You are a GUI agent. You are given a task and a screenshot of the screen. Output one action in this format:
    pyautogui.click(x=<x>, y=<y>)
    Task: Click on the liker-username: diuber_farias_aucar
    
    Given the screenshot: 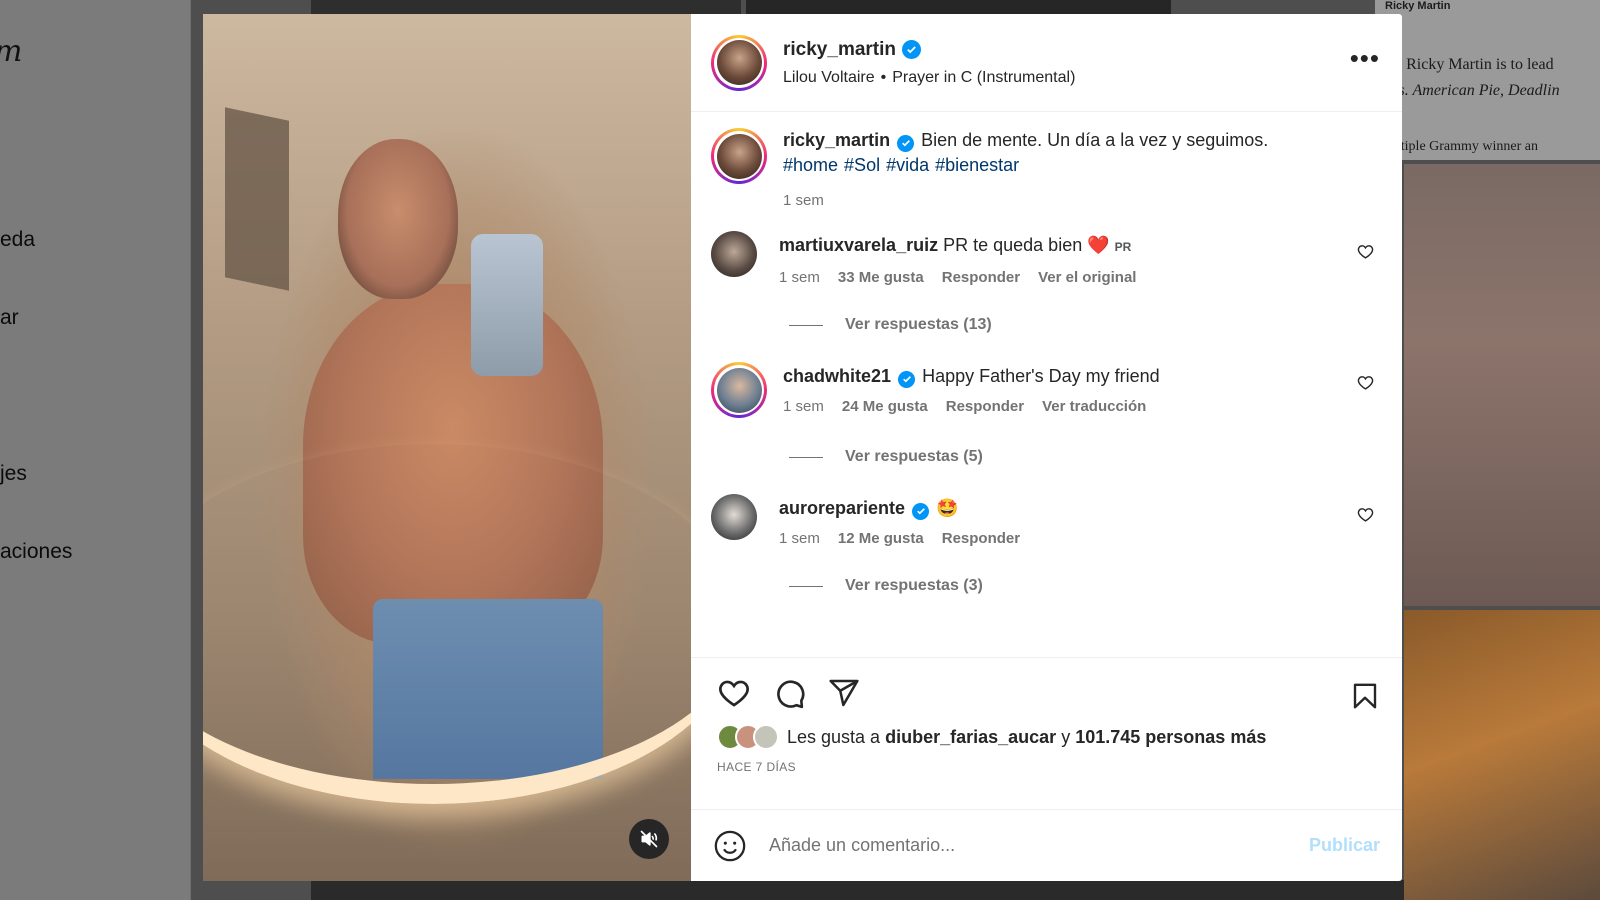 What is the action you would take?
    pyautogui.click(x=970, y=737)
    